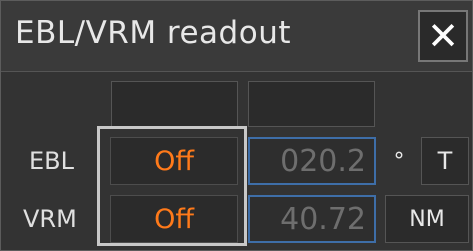 The height and width of the screenshot is (251, 473). Describe the element at coordinates (51, 161) in the screenshot. I see `ebl-label: EBL` at that location.